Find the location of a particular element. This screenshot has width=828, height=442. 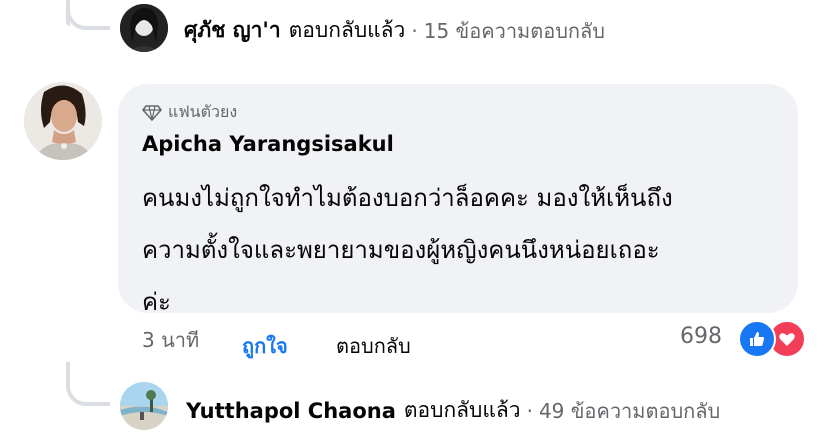

top-fan-badge: แฟนตัวยง is located at coordinates (189, 112).